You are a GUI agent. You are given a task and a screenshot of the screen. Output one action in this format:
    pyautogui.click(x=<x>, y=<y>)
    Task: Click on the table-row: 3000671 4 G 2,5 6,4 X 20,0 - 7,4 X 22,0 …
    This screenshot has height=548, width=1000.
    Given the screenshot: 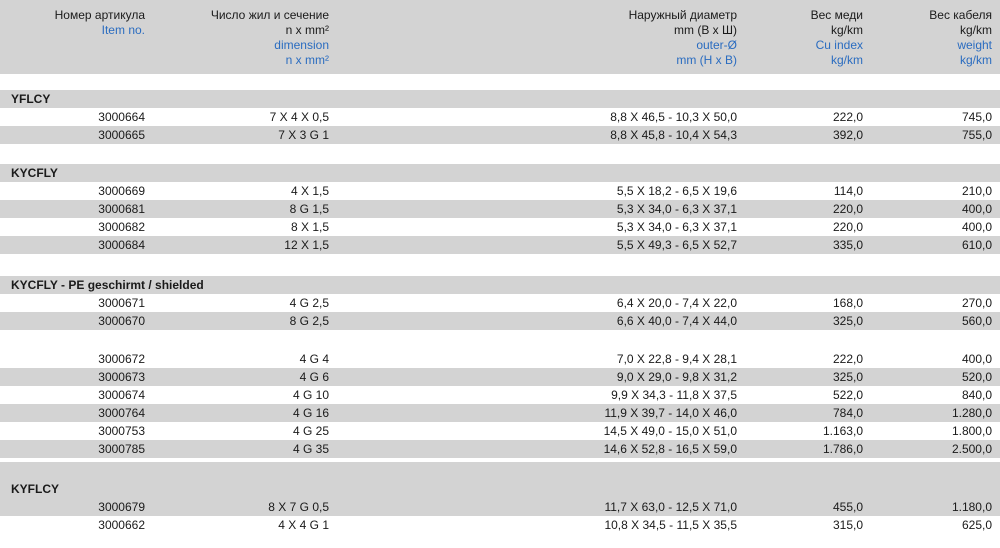 What is the action you would take?
    pyautogui.click(x=500, y=303)
    